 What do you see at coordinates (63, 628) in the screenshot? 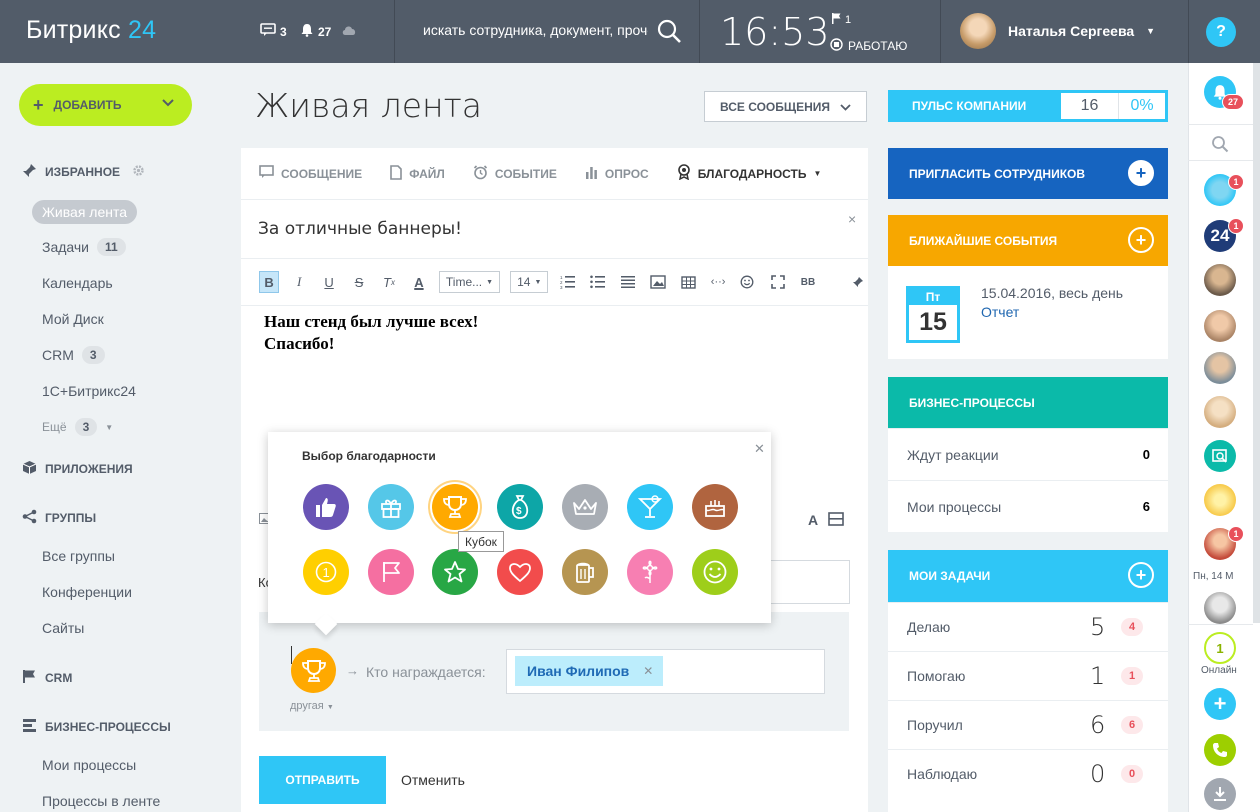
I see `menu-item-sites: Сайты` at bounding box center [63, 628].